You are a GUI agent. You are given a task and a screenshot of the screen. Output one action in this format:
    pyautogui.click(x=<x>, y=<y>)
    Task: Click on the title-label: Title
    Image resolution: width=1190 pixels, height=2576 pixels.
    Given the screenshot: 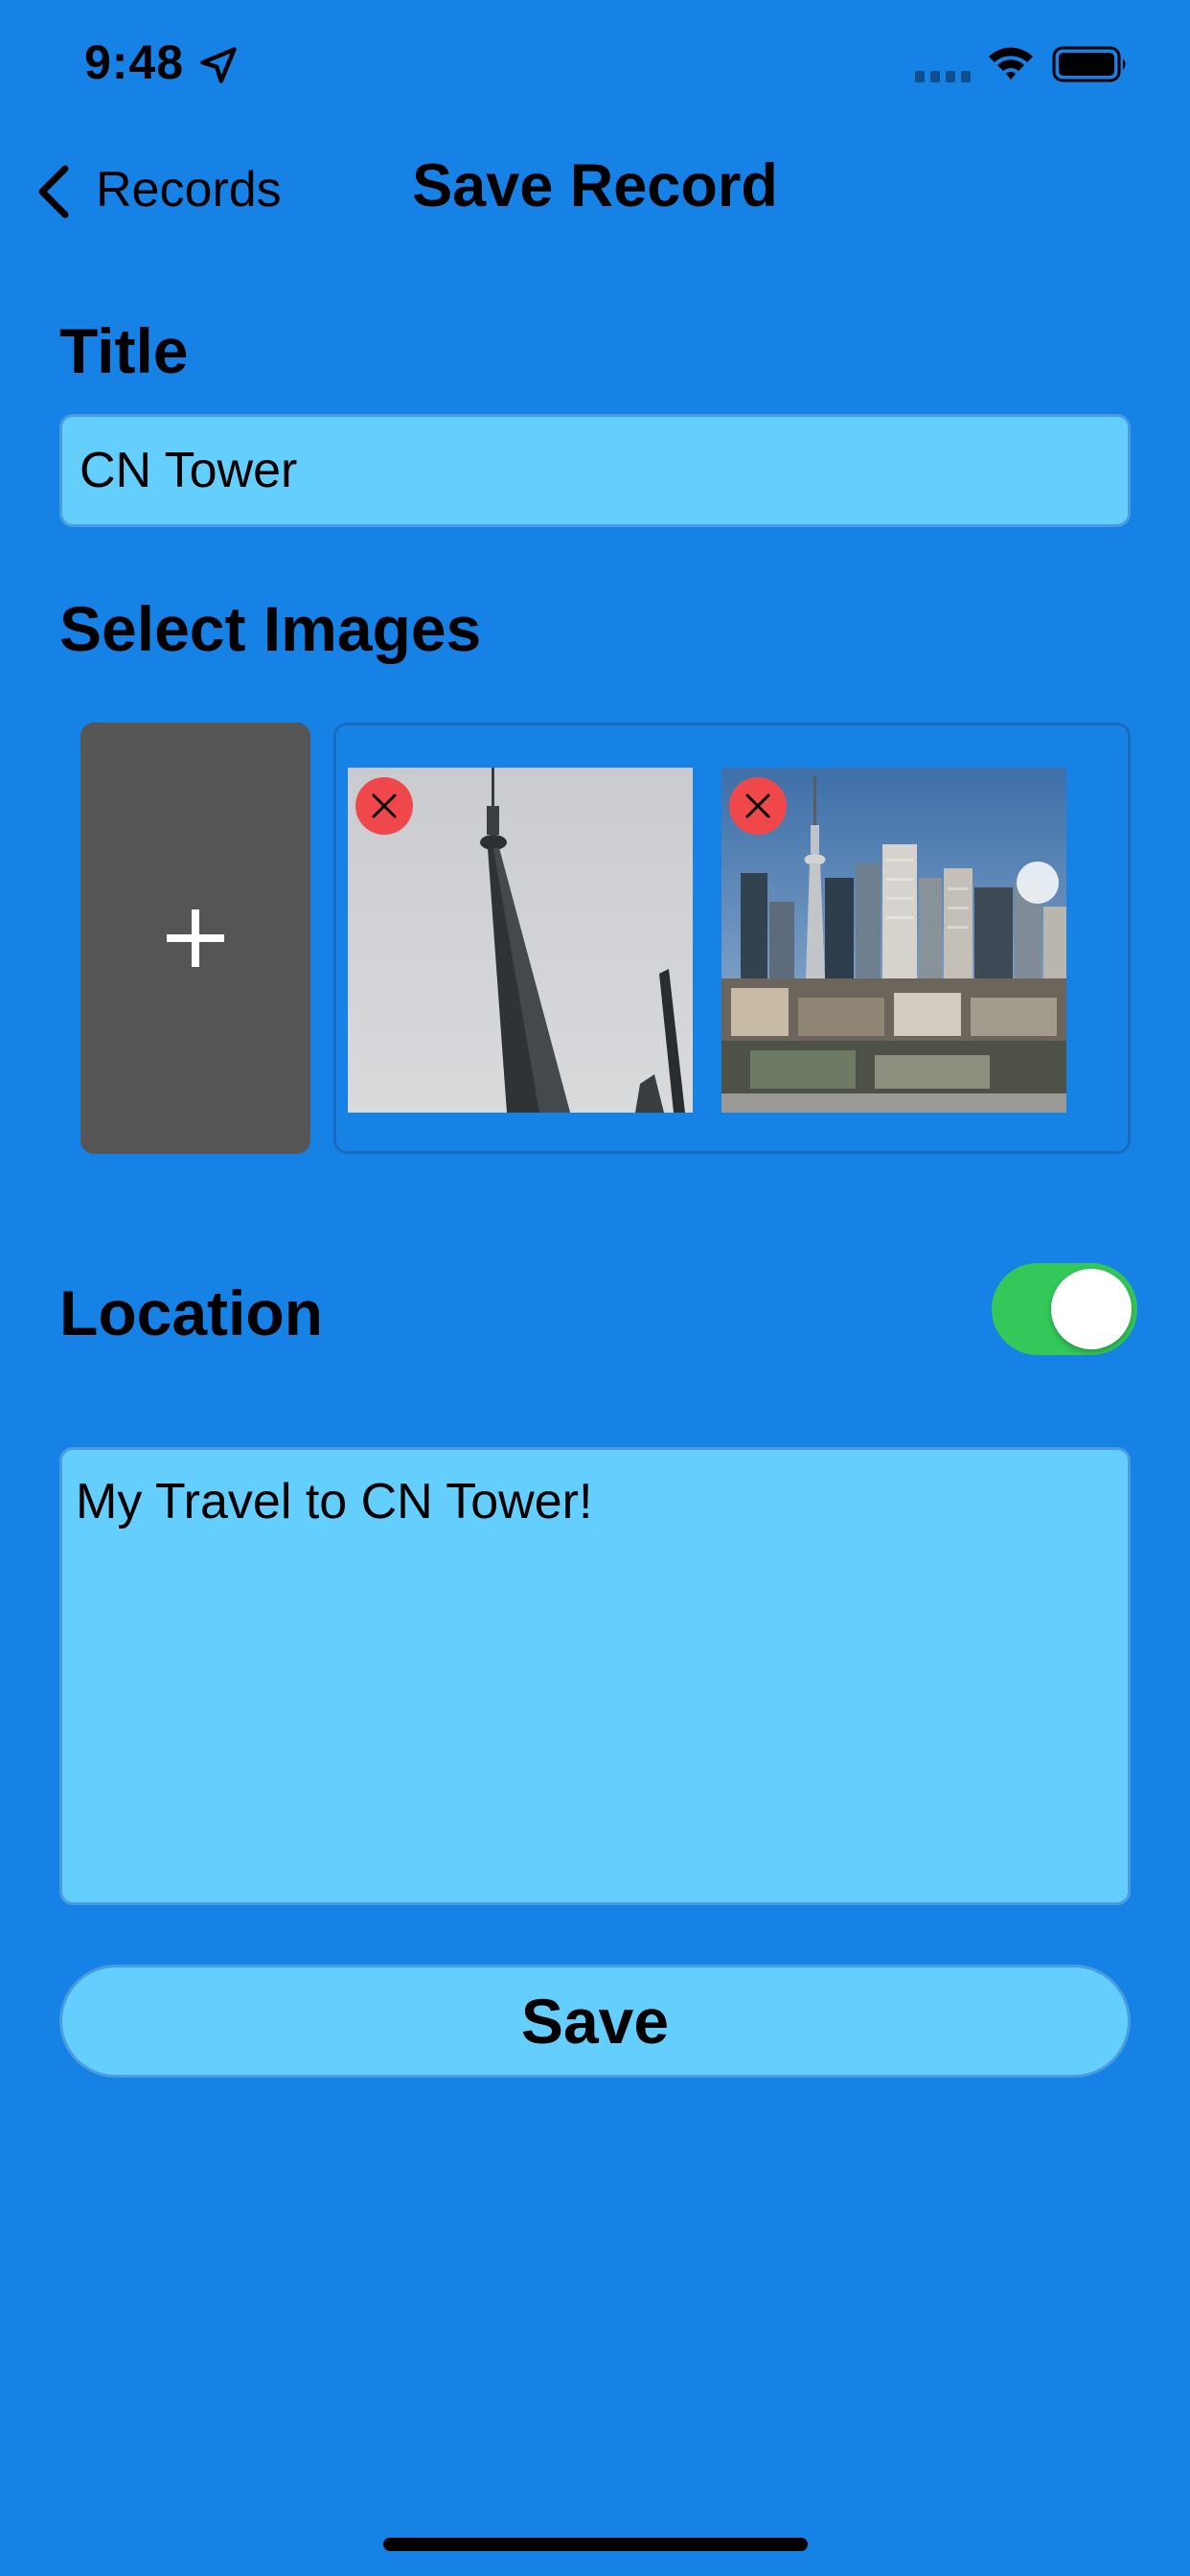 What is the action you would take?
    pyautogui.click(x=124, y=350)
    